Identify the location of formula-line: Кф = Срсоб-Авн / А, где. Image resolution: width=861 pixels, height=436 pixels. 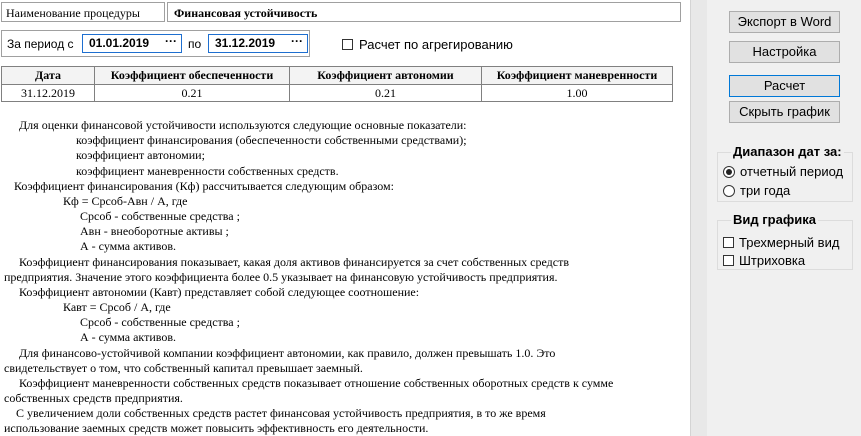
(125, 201).